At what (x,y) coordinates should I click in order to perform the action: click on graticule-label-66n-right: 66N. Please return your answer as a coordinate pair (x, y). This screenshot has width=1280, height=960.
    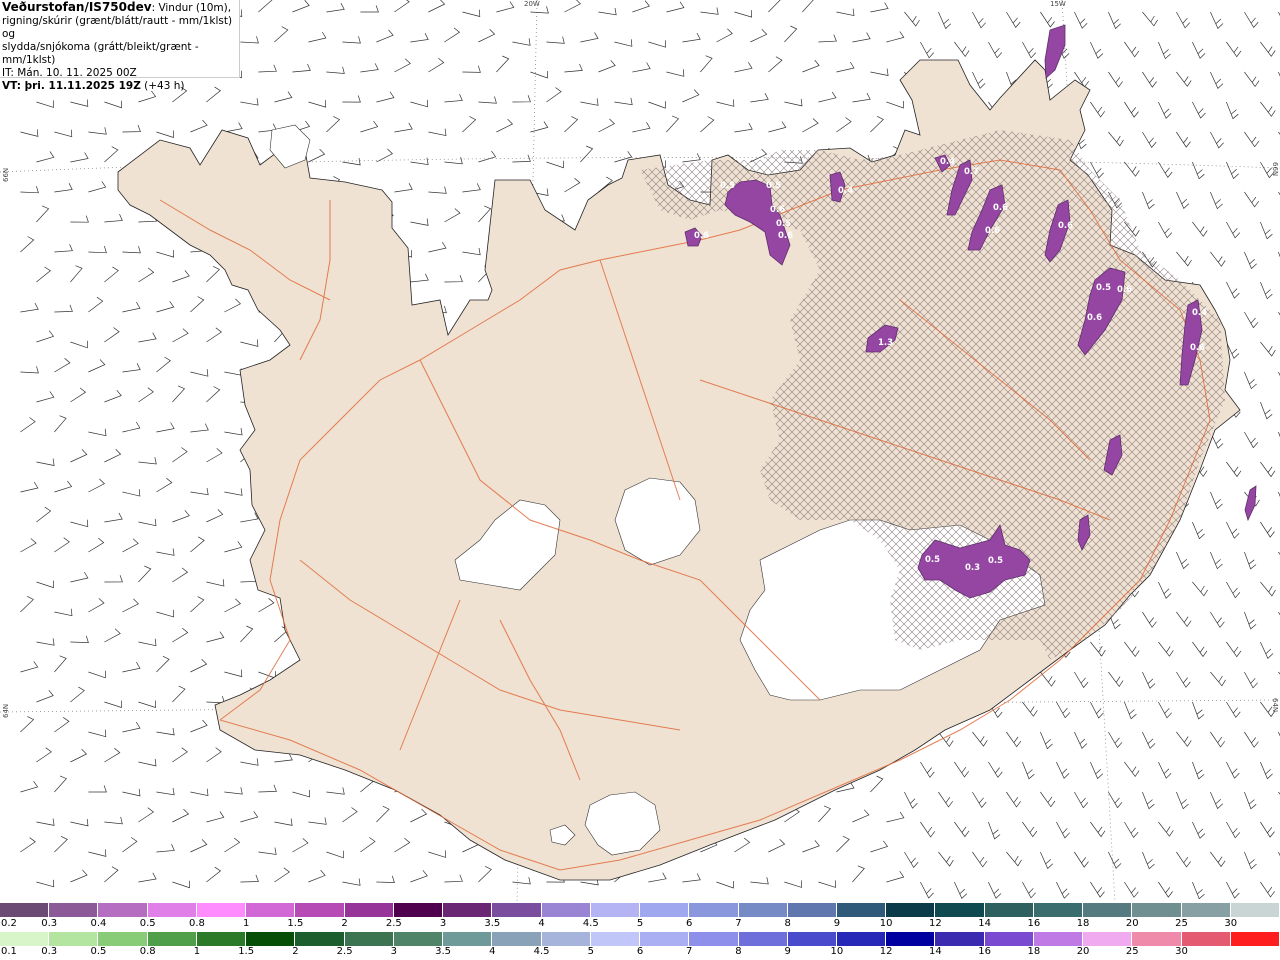
    Looking at the image, I should click on (1275, 169).